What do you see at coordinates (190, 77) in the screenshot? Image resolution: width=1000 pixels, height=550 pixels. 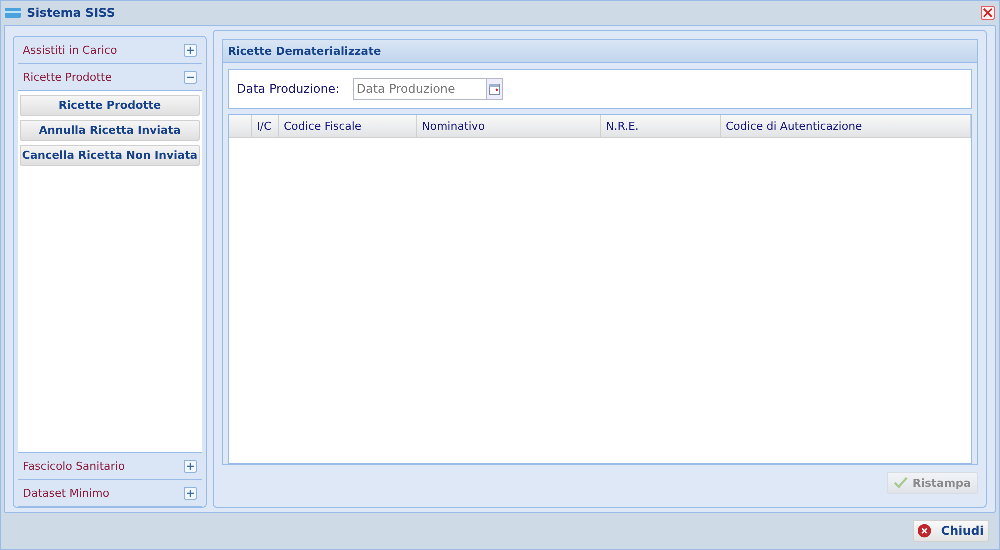 I see `collapse-icon` at bounding box center [190, 77].